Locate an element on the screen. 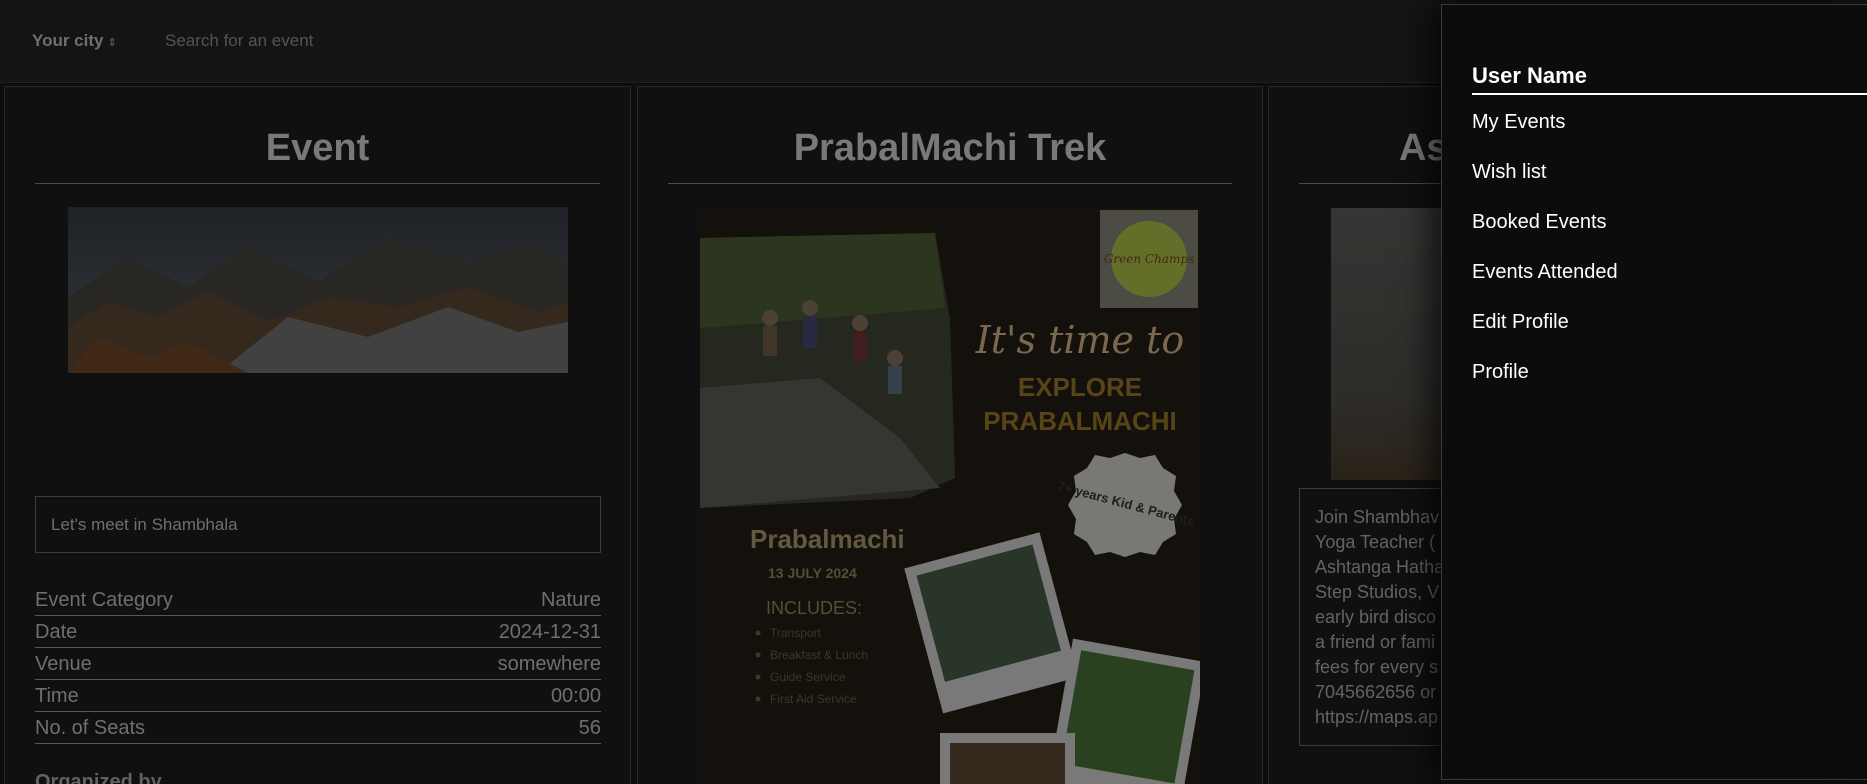  detail-label: Date is located at coordinates (56, 632).